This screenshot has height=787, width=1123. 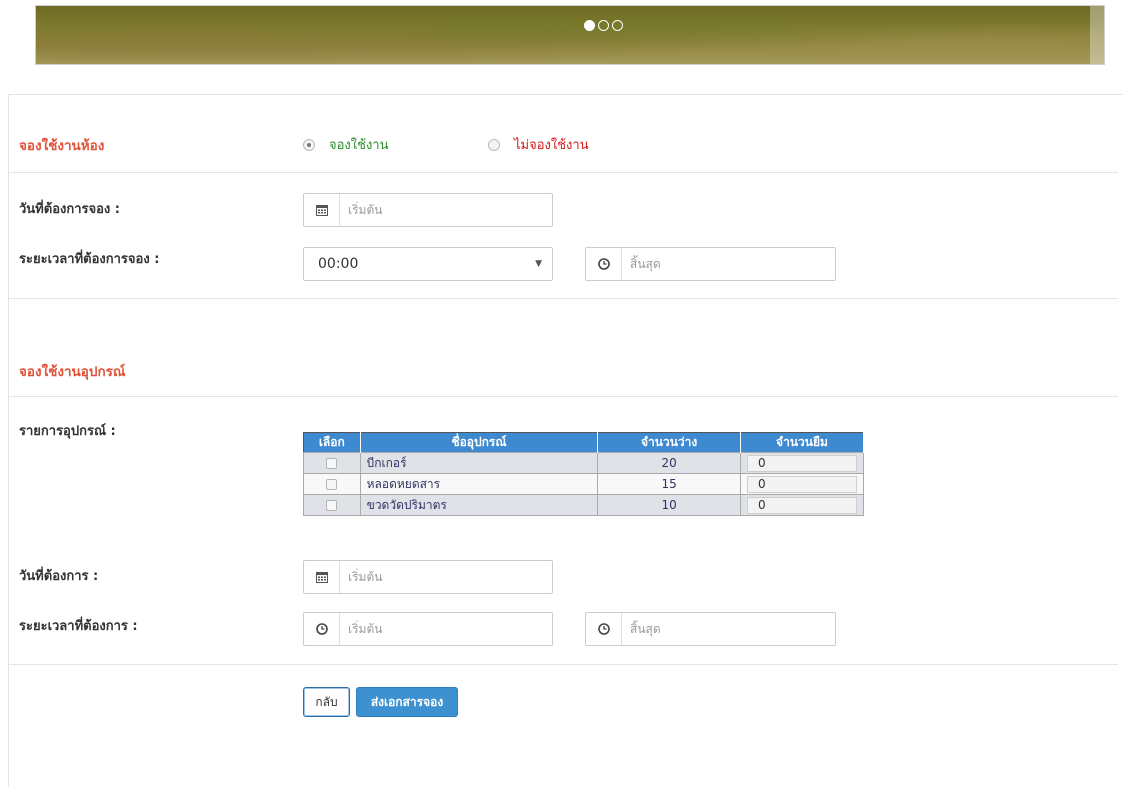 I want to click on radio-reserve-circle, so click(x=309, y=144).